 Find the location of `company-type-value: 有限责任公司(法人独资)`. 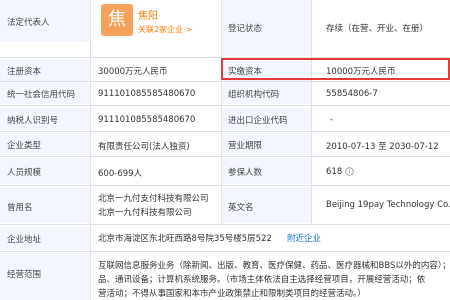

company-type-value: 有限责任公司(法人独资) is located at coordinates (144, 147).